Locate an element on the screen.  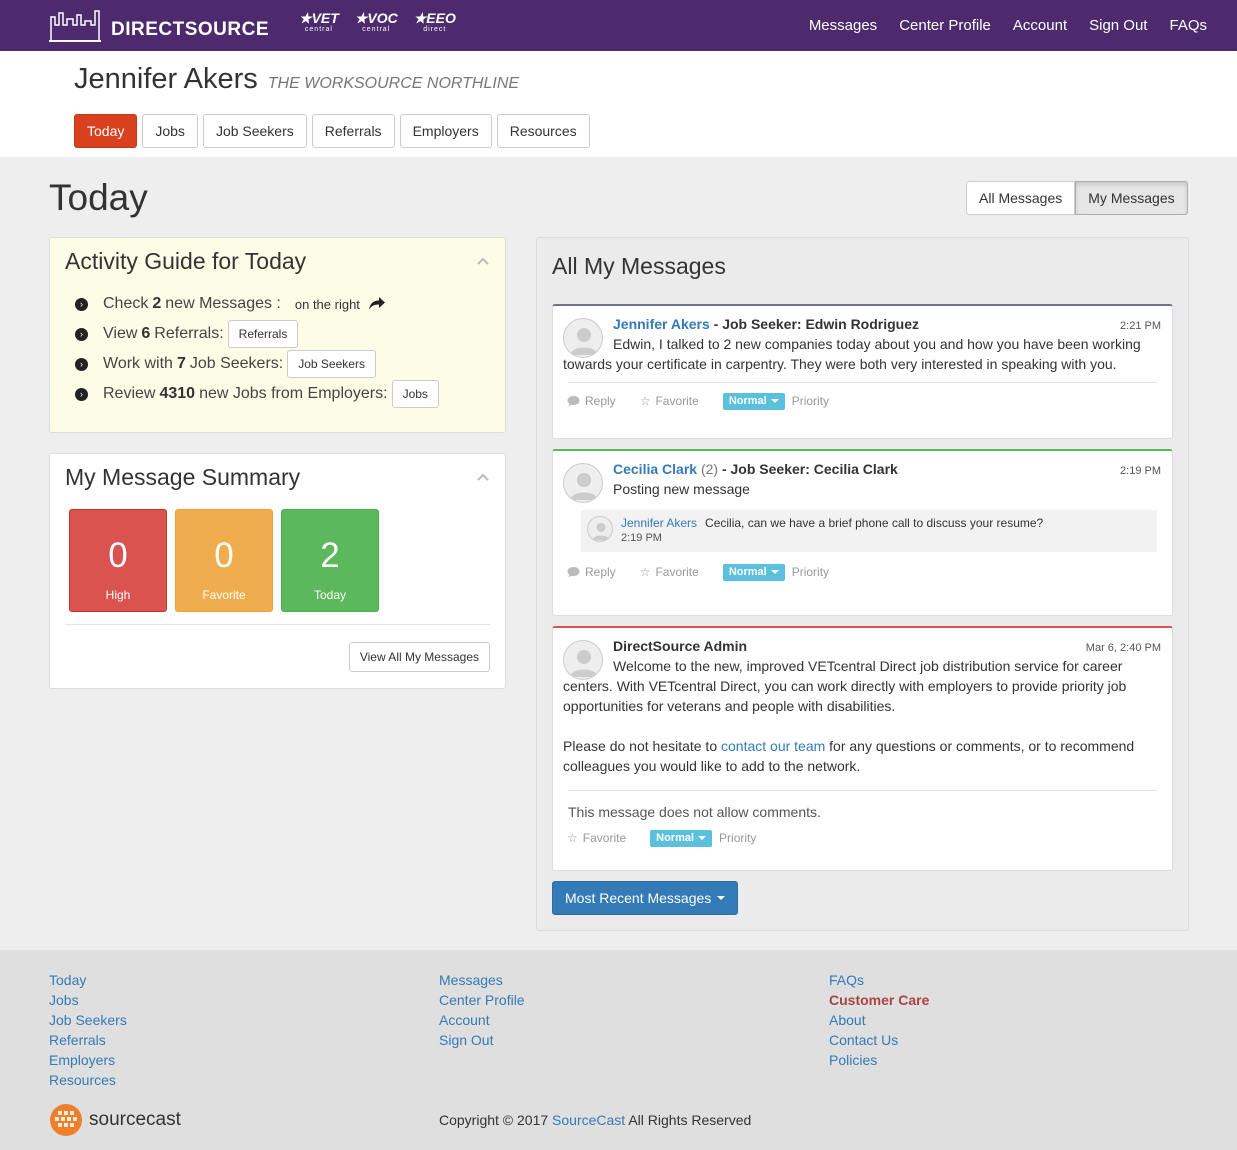
footer-link-employers: Employers is located at coordinates (88, 1060).